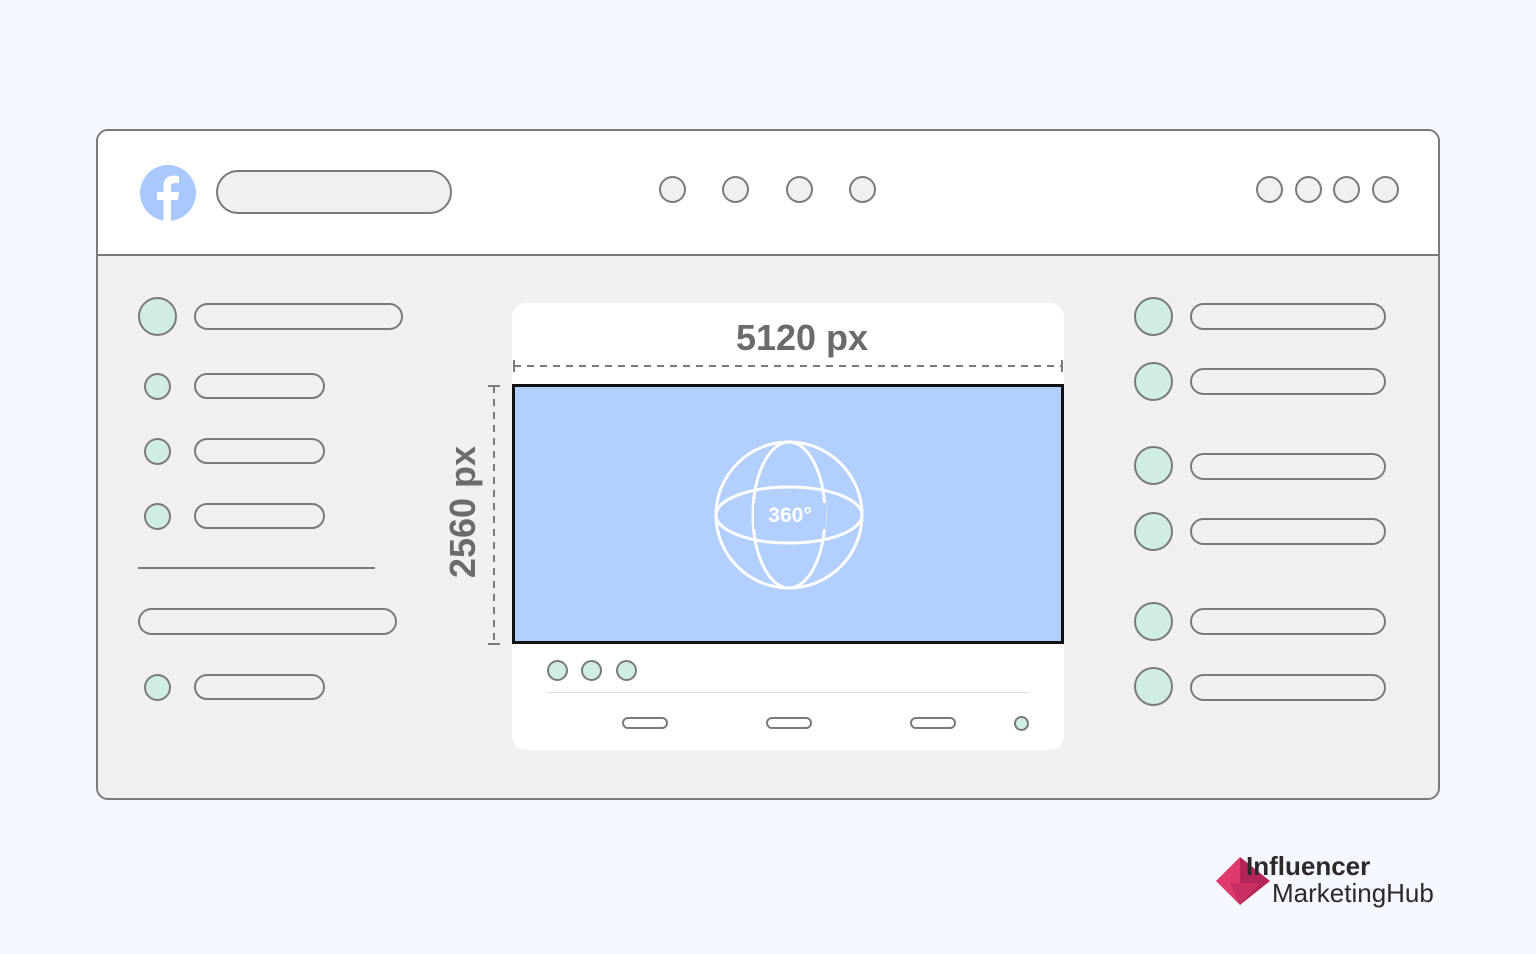 The image size is (1536, 954). I want to click on messenger-icon, so click(1308, 189).